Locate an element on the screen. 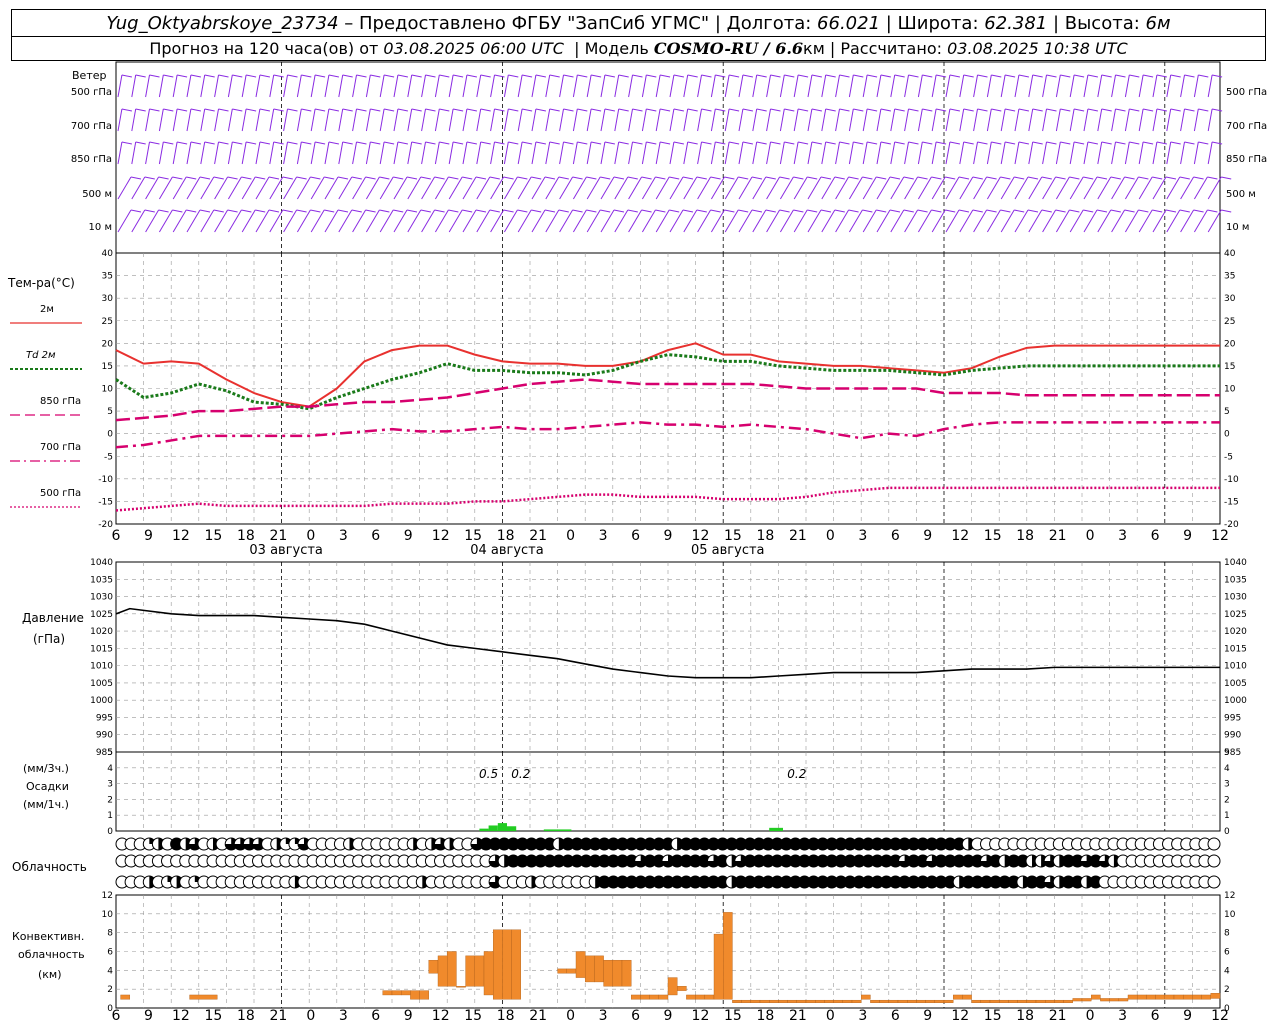  precip-tick-left: 4 is located at coordinates (110, 769).